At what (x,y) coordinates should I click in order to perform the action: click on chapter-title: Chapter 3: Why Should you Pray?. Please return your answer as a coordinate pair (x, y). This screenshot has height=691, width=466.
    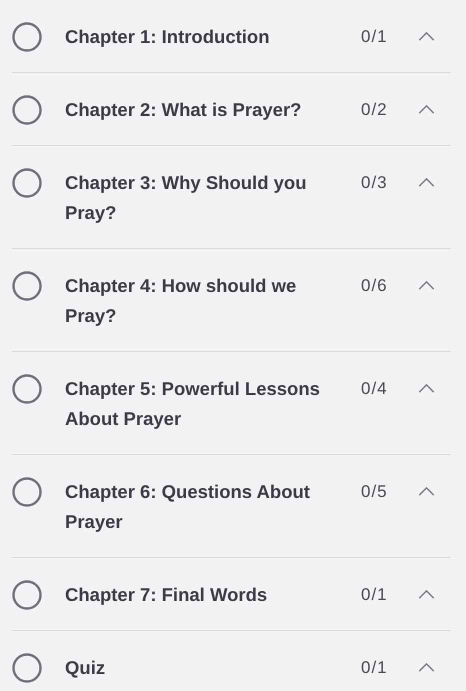
    Looking at the image, I should click on (208, 198).